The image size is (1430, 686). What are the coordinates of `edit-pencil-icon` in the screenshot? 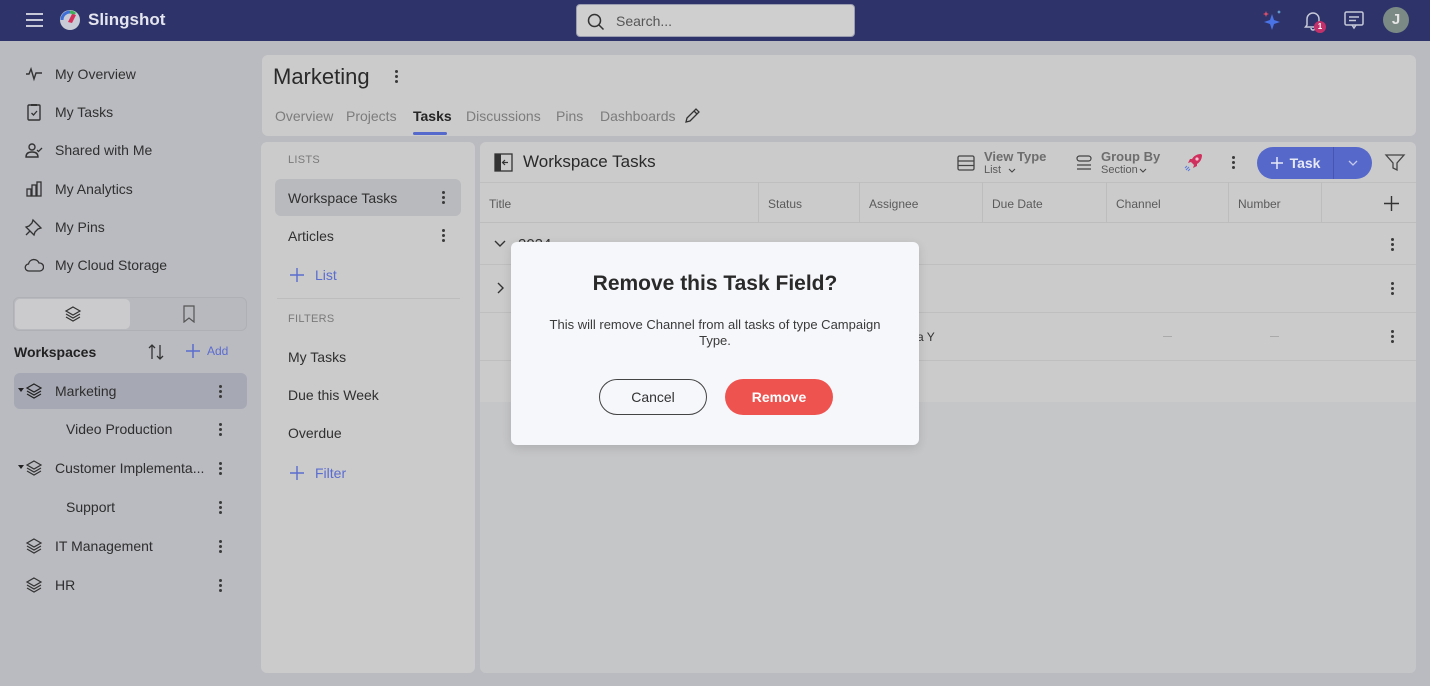 It's located at (692, 116).